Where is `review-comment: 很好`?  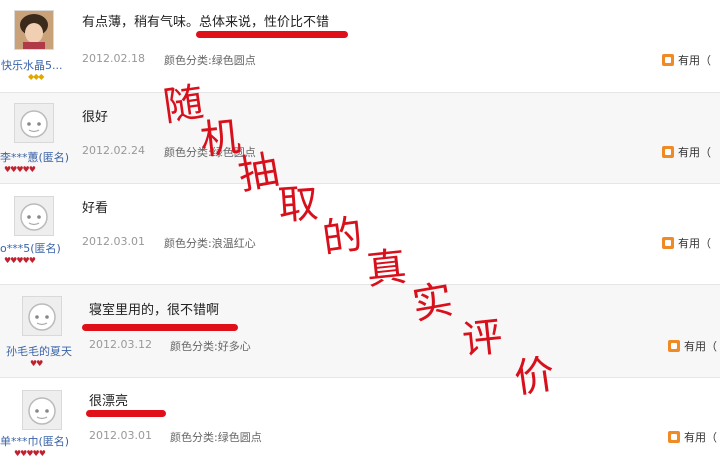 review-comment: 很好 is located at coordinates (95, 117).